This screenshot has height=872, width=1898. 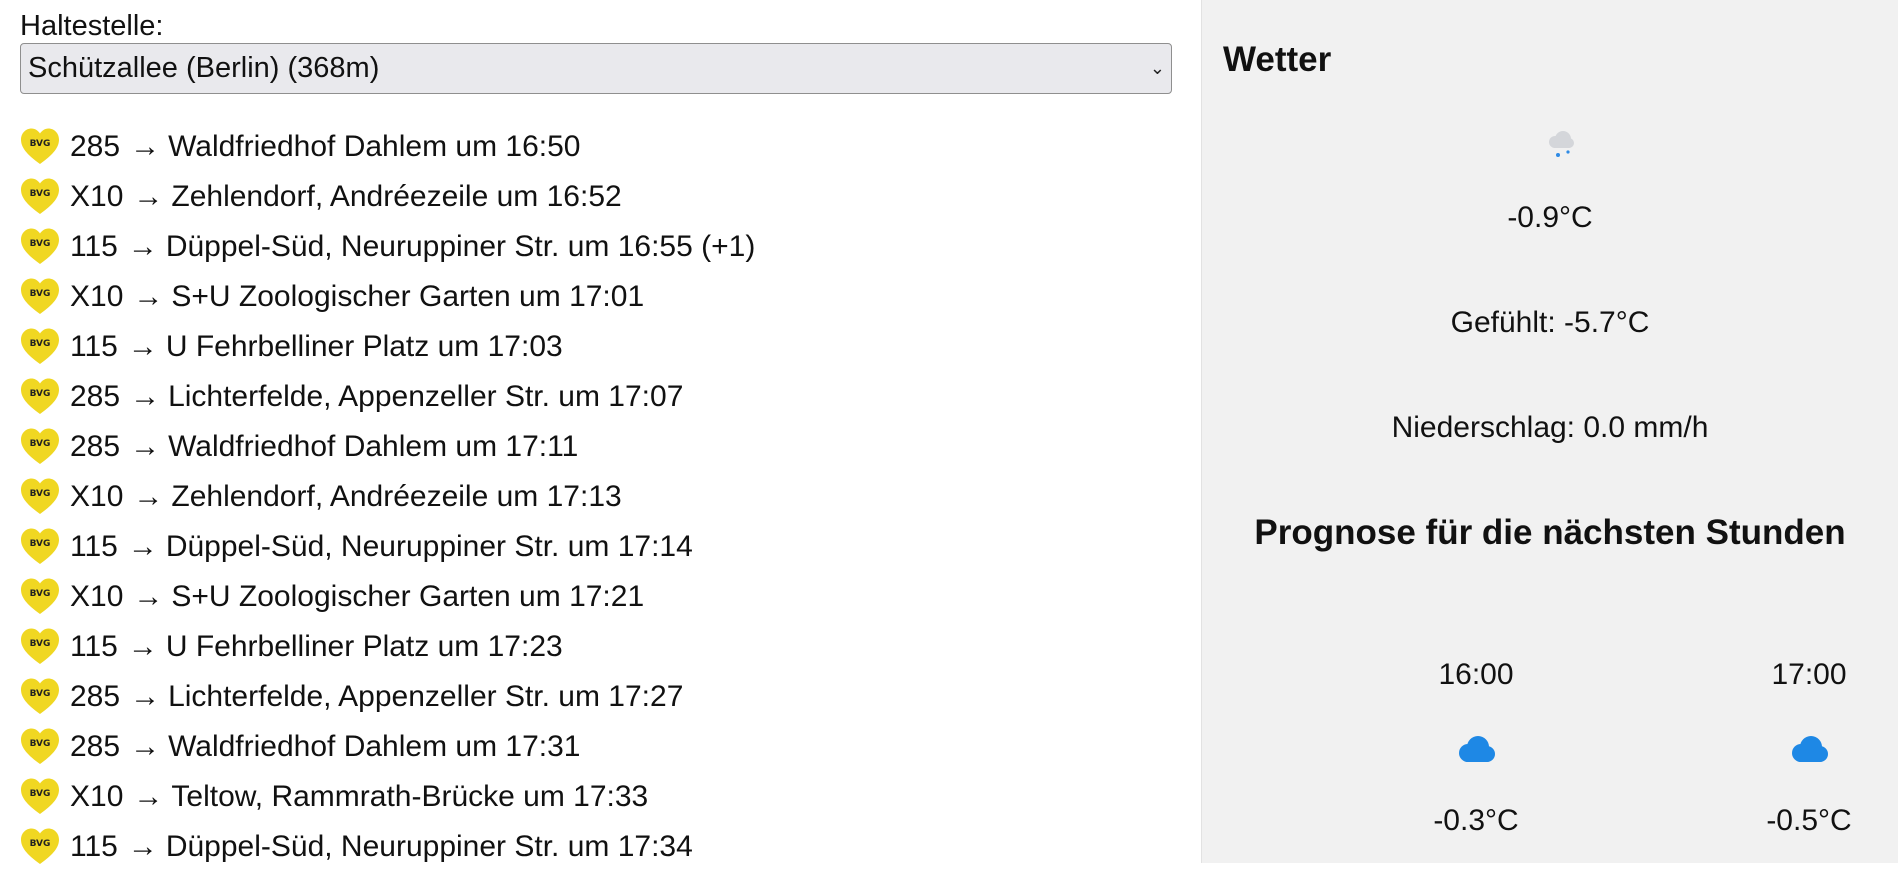 I want to click on departure-text: Düppel-Süd, Neuruppiner Str. um 17:14, so click(x=429, y=546).